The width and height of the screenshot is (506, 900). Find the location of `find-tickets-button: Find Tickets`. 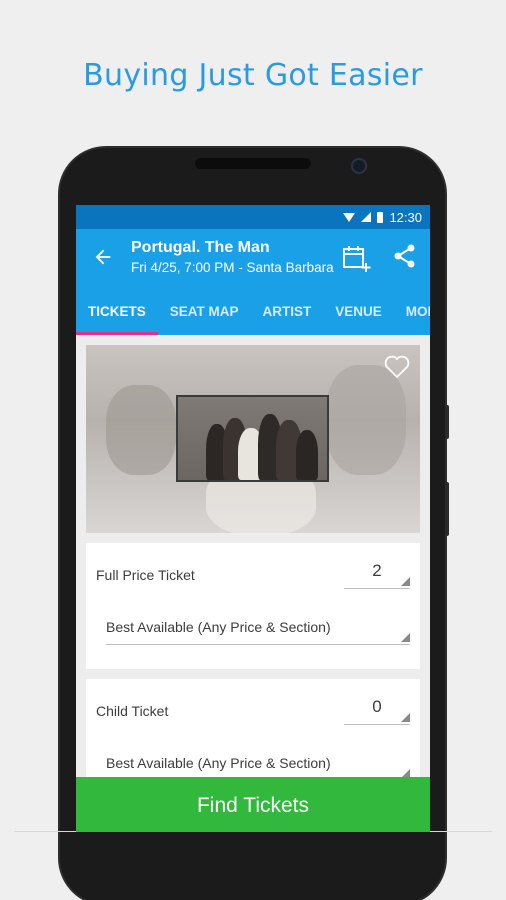

find-tickets-button: Find Tickets is located at coordinates (253, 804).